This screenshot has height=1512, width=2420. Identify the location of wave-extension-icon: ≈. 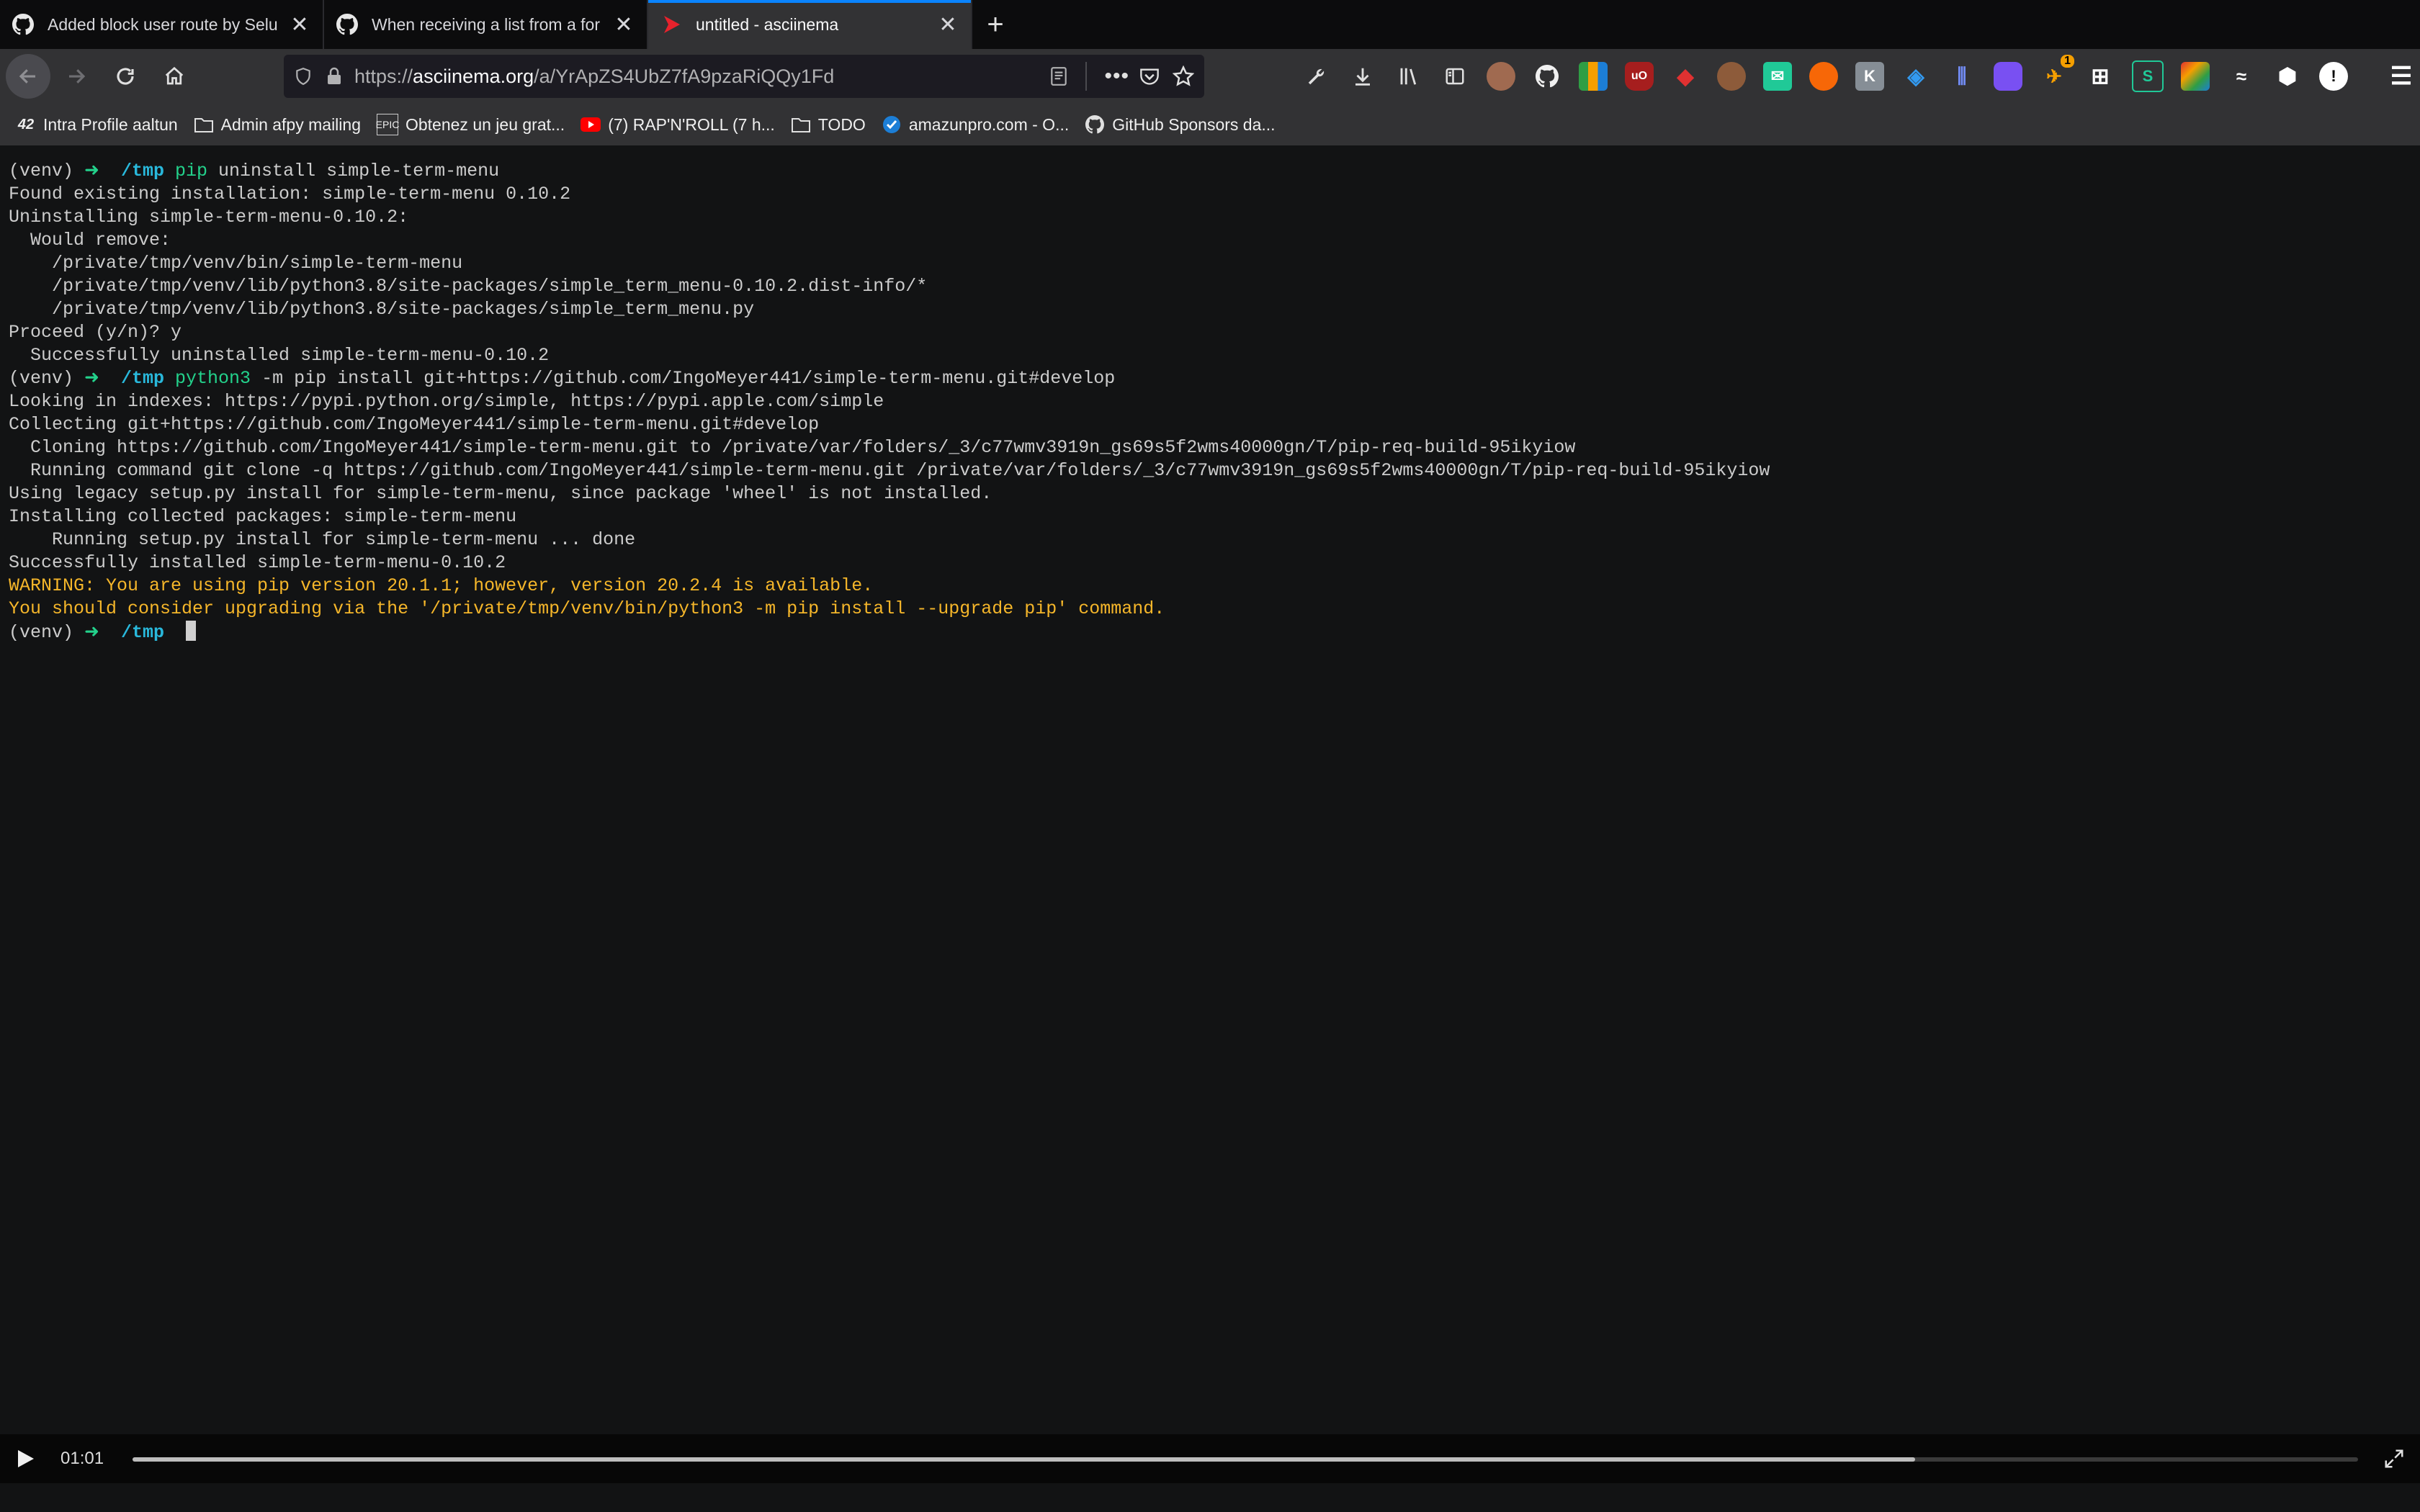
(2241, 76).